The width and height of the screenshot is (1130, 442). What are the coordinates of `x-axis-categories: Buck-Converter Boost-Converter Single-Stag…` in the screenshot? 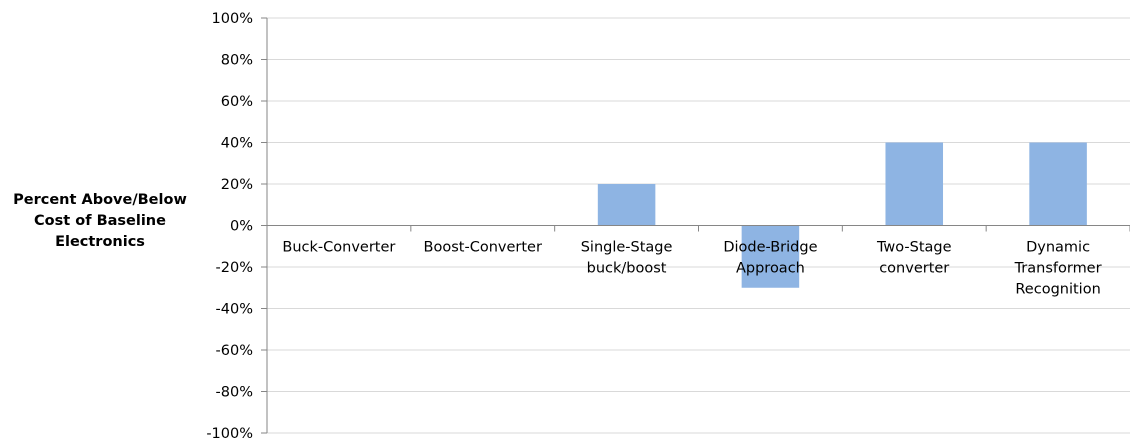 It's located at (691, 269).